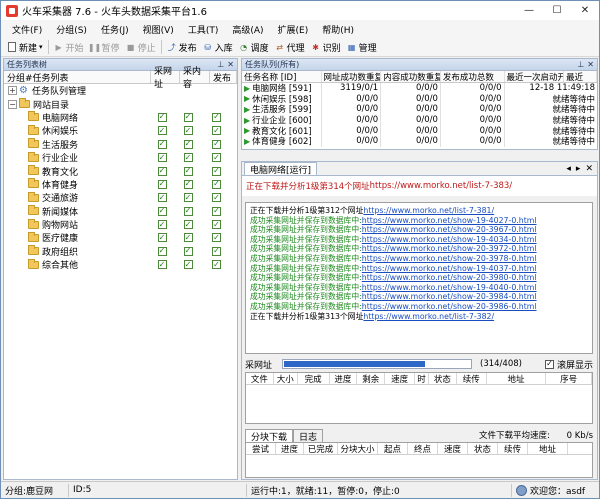 The height and width of the screenshot is (499, 600). I want to click on chevron-left-icon: ◂, so click(568, 169).